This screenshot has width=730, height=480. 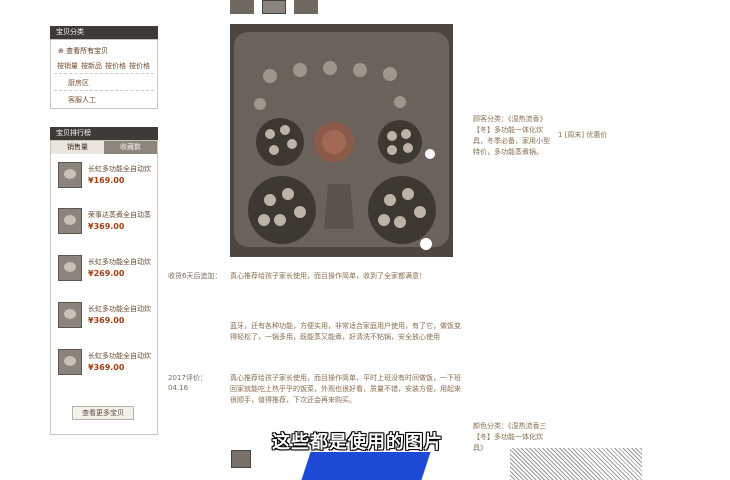 What do you see at coordinates (187, 378) in the screenshot?
I see `review-label: 2017评价：` at bounding box center [187, 378].